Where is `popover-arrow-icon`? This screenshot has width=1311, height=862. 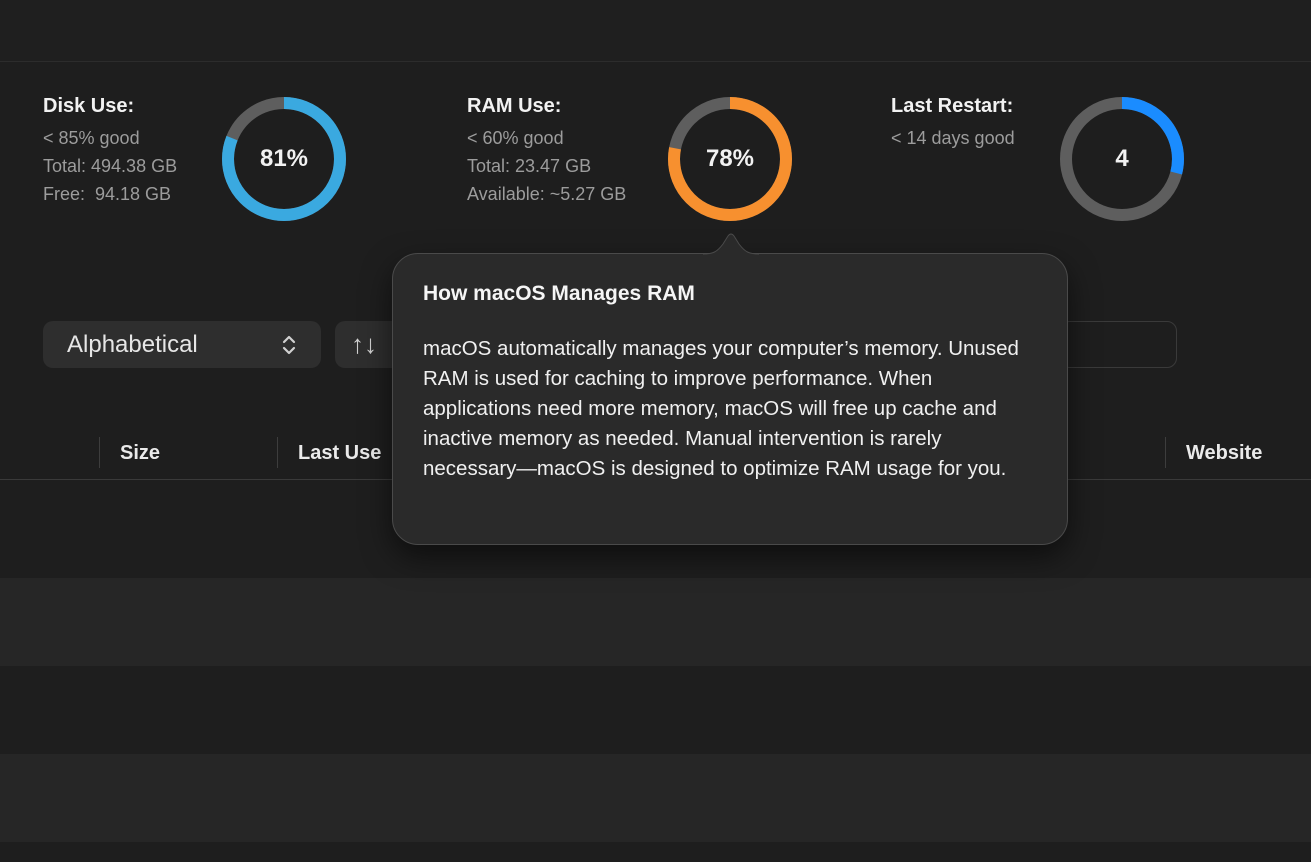
popover-arrow-icon is located at coordinates (731, 244).